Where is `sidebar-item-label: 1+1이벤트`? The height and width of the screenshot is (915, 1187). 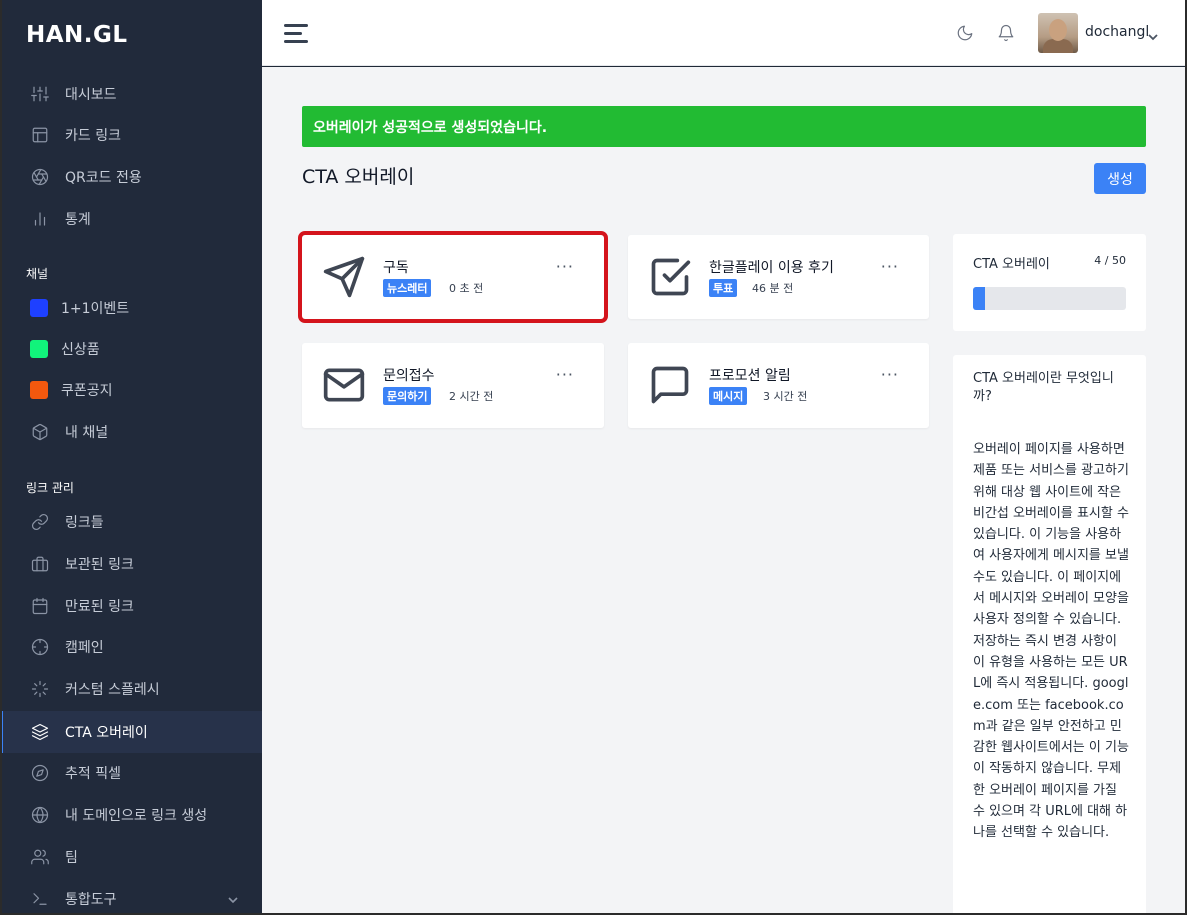
sidebar-item-label: 1+1이벤트 is located at coordinates (95, 309).